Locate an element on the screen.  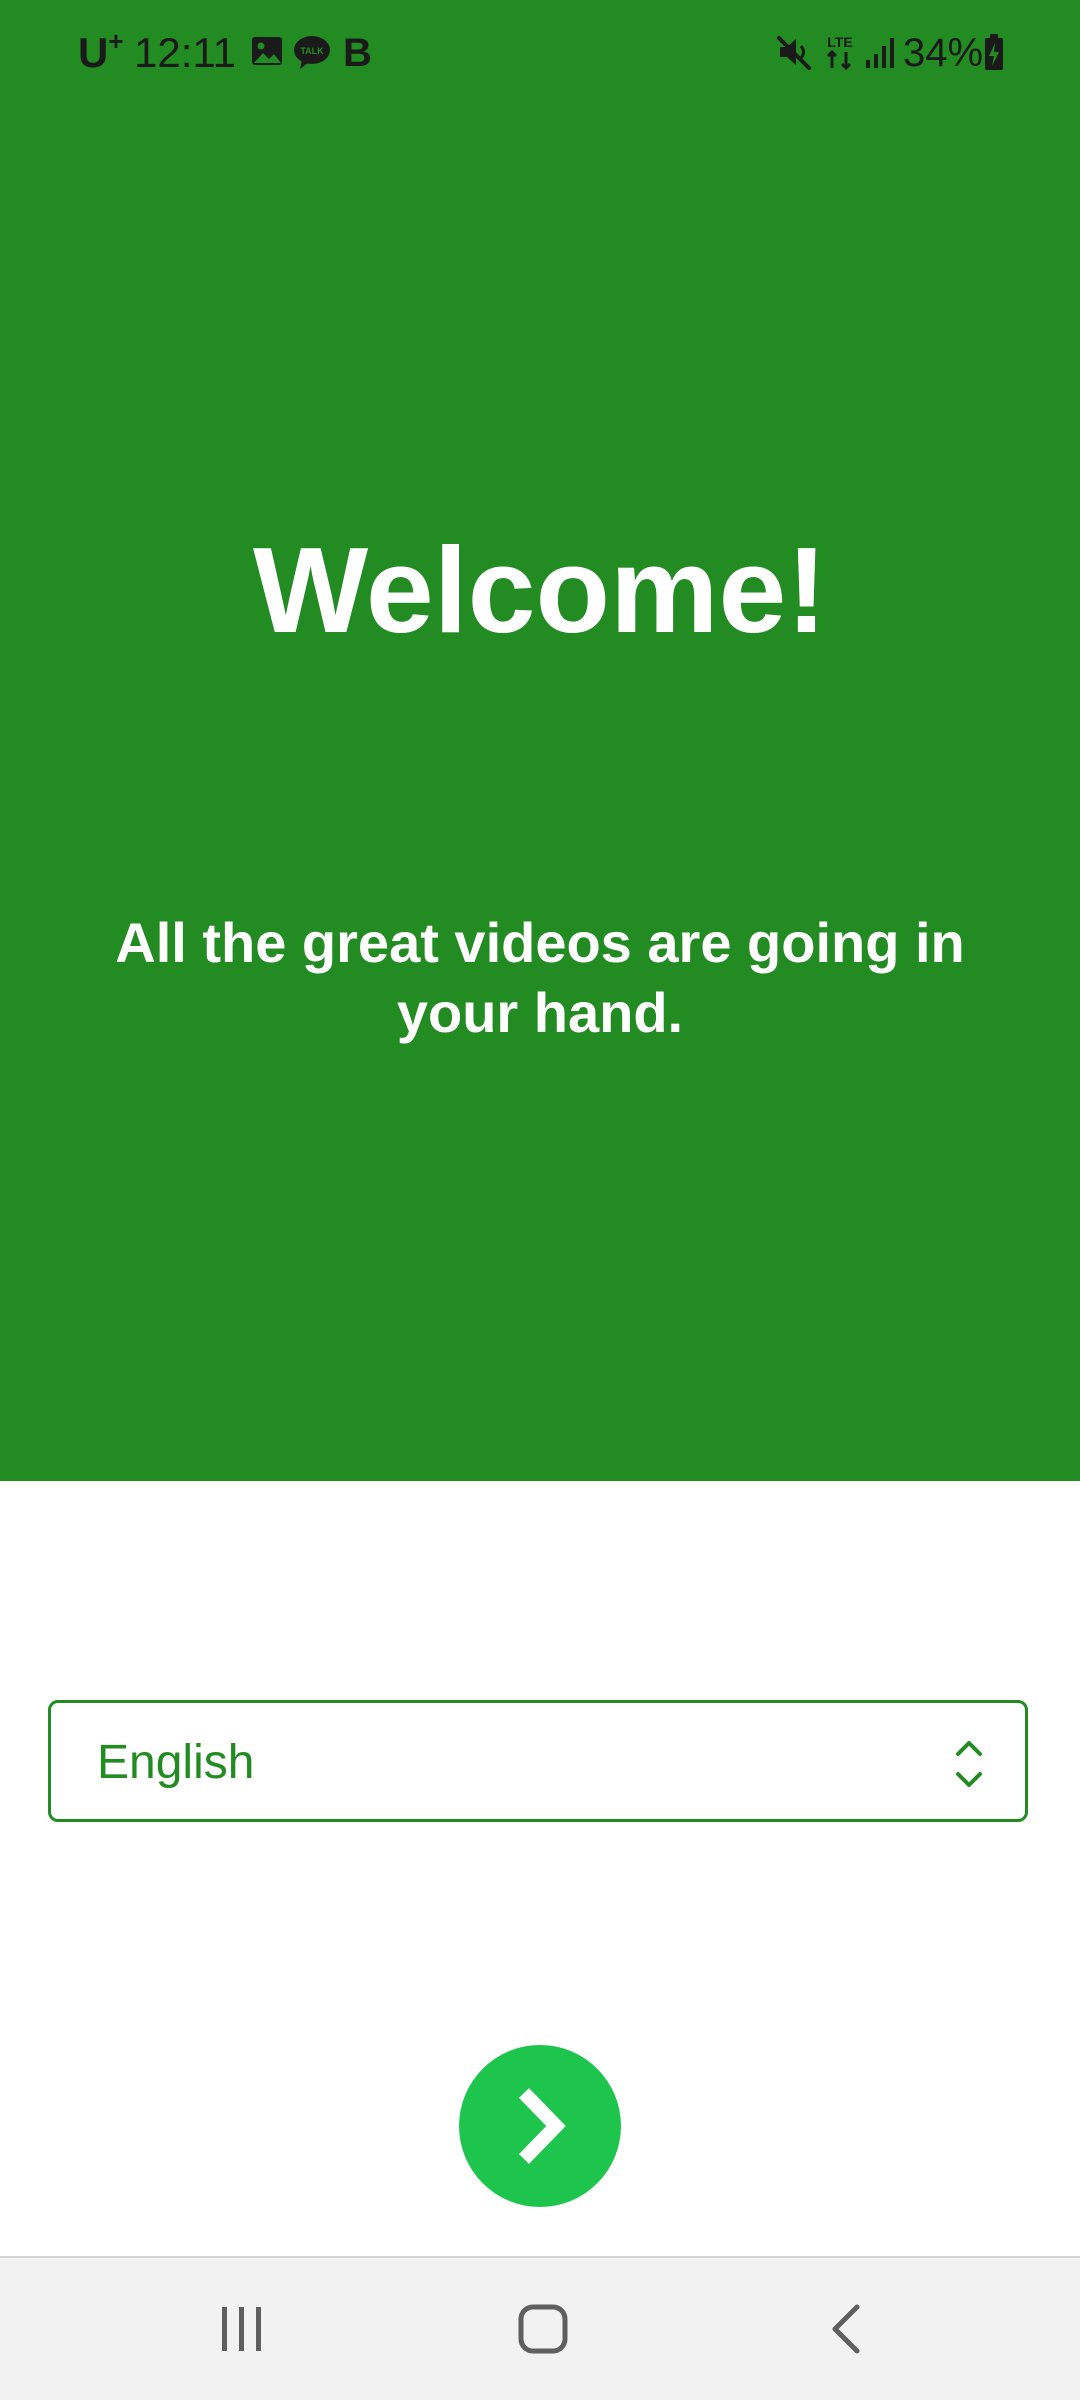
recent-apps-button is located at coordinates (242, 2329).